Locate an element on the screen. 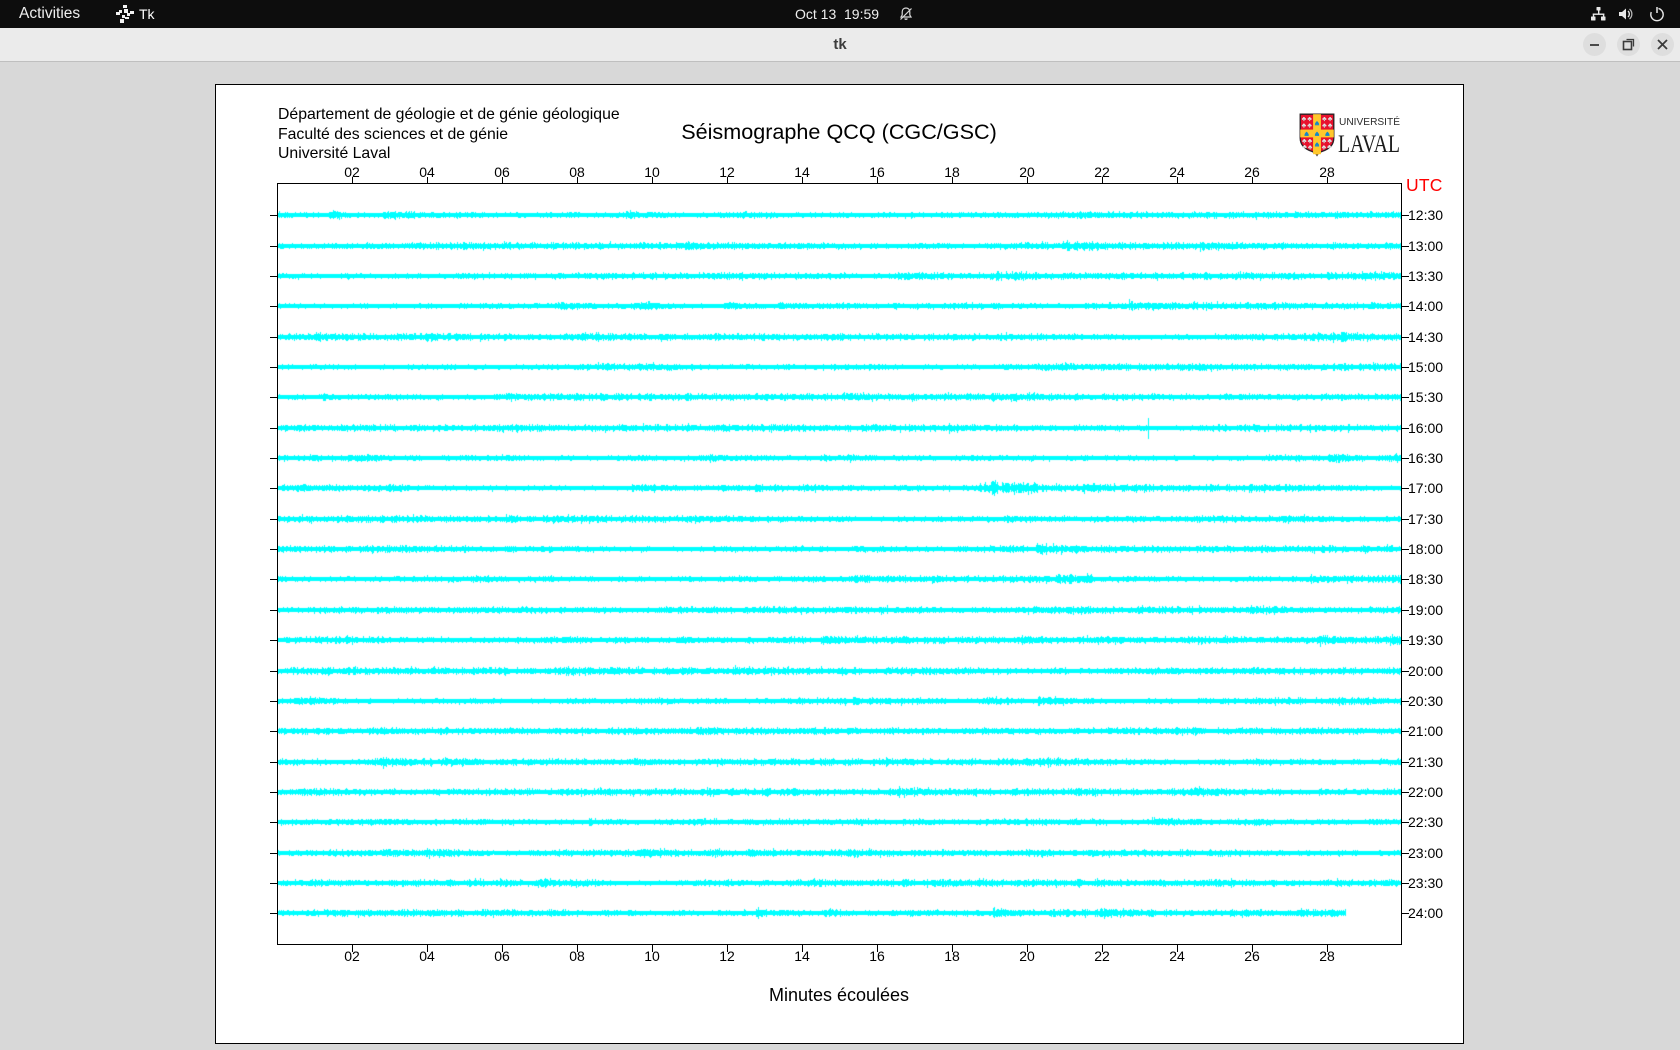 The width and height of the screenshot is (1680, 1050). svg-text: UNIVERSITÉ is located at coordinates (1369, 121).